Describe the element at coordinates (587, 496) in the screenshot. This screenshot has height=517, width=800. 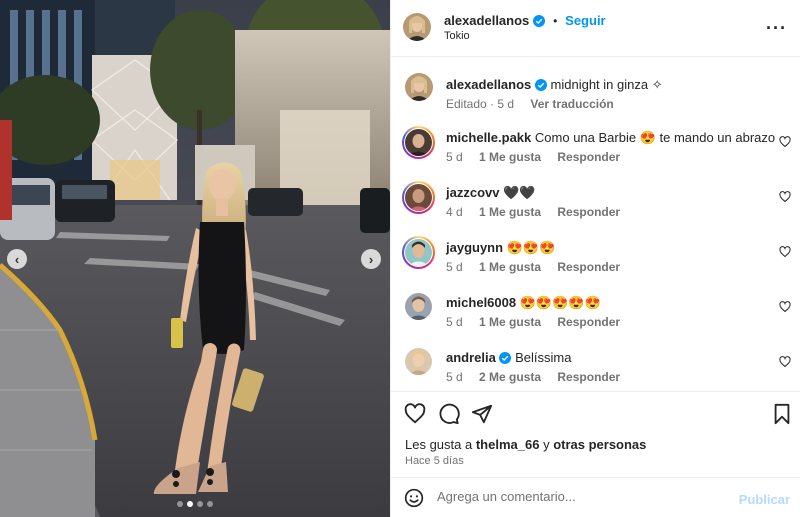
I see `comment-input` at that location.